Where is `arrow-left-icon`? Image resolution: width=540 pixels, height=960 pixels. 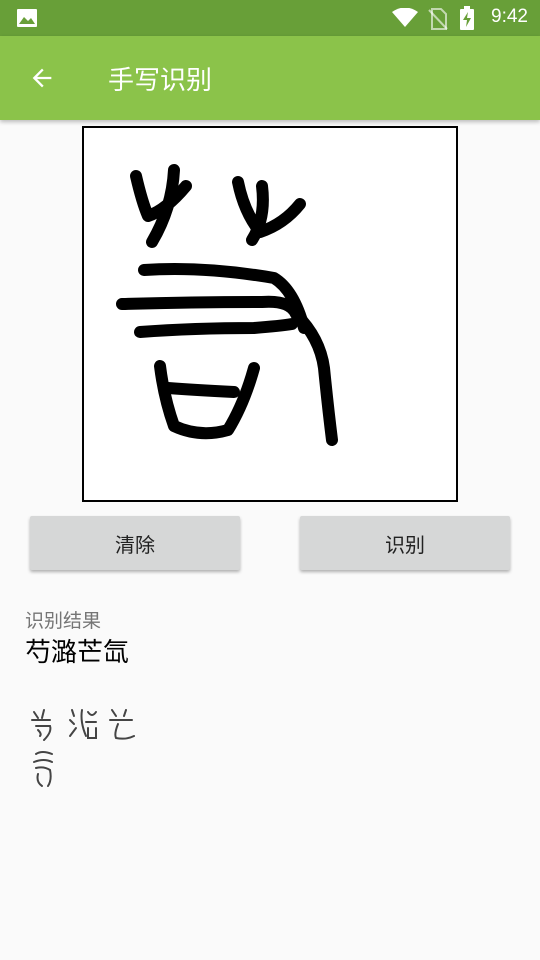
arrow-left-icon is located at coordinates (42, 78).